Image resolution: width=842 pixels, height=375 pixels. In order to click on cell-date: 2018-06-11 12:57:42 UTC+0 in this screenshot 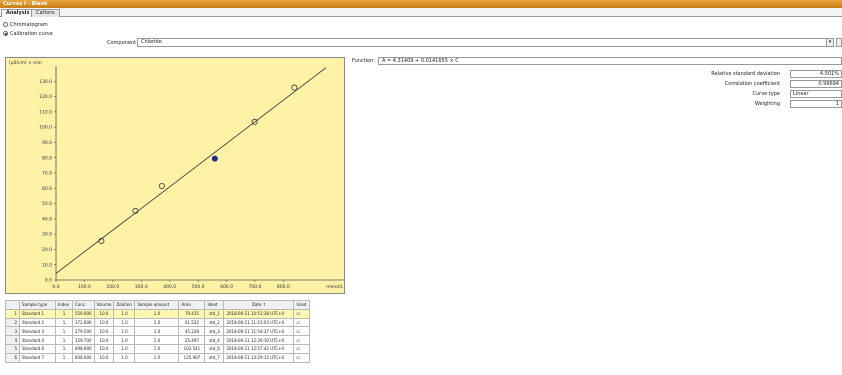, I will do `click(259, 348)`.